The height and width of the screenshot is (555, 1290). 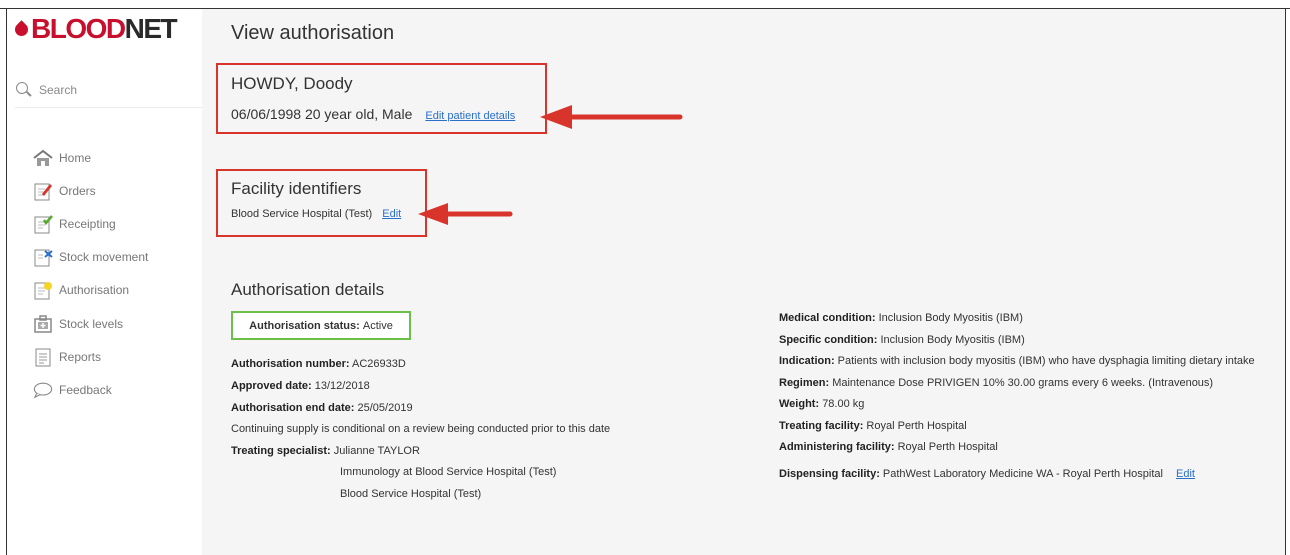 I want to click on sidebar-item-receipting: Receipting, so click(x=90, y=223).